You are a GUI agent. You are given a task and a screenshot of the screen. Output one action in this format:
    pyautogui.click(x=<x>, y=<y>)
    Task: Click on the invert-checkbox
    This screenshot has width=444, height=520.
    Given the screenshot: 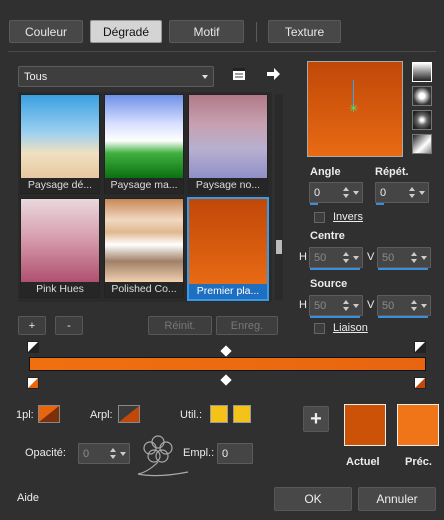 What is the action you would take?
    pyautogui.click(x=319, y=217)
    